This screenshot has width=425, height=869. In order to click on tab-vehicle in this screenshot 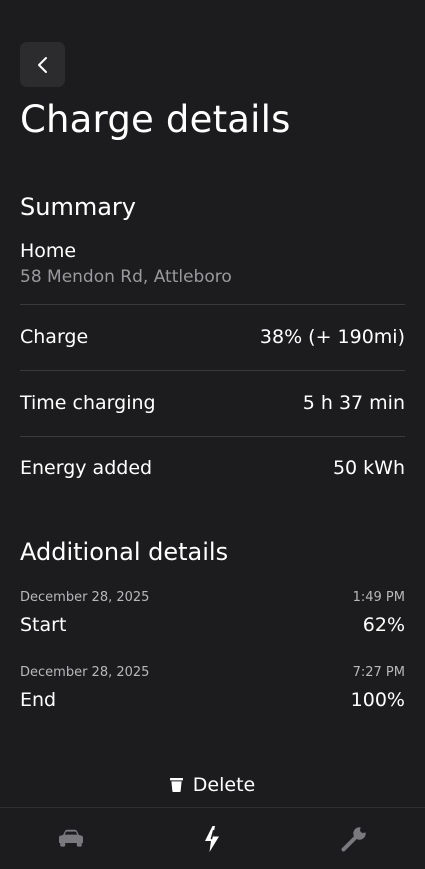, I will do `click(71, 839)`.